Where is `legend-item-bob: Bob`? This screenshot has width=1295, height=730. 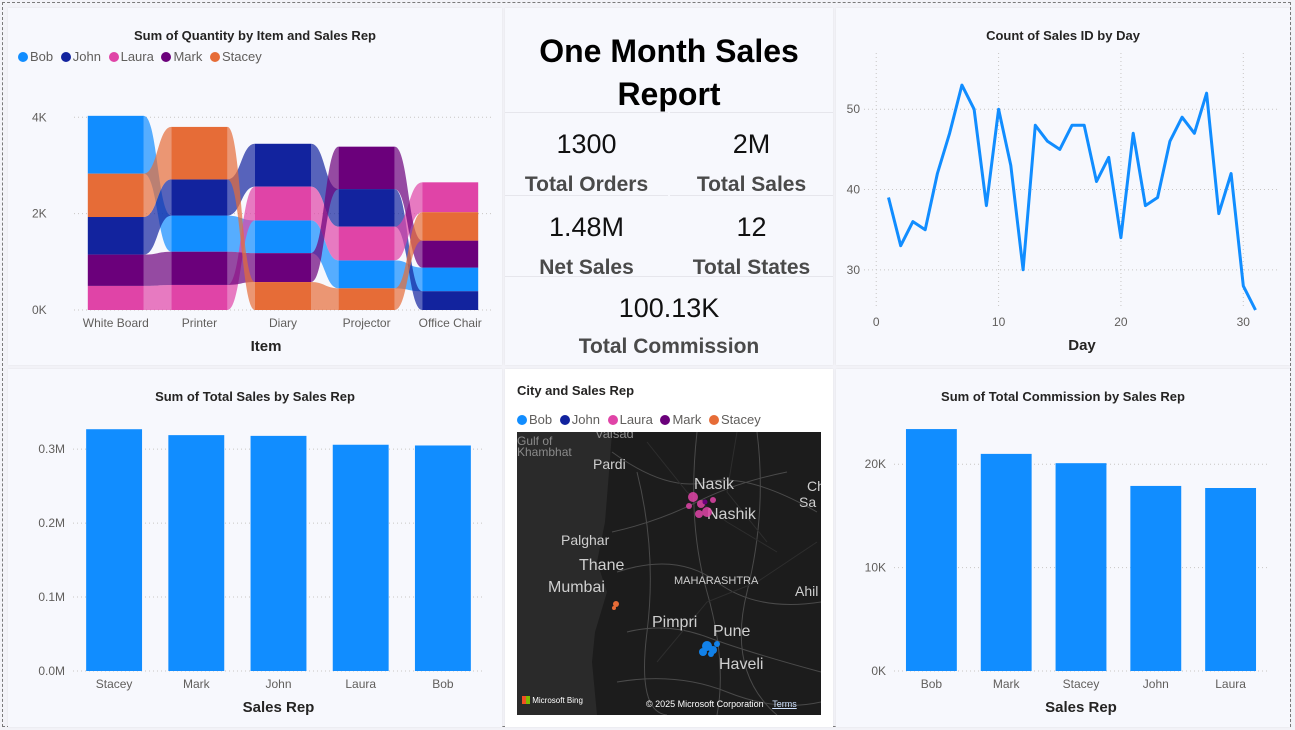
legend-item-bob: Bob is located at coordinates (534, 419).